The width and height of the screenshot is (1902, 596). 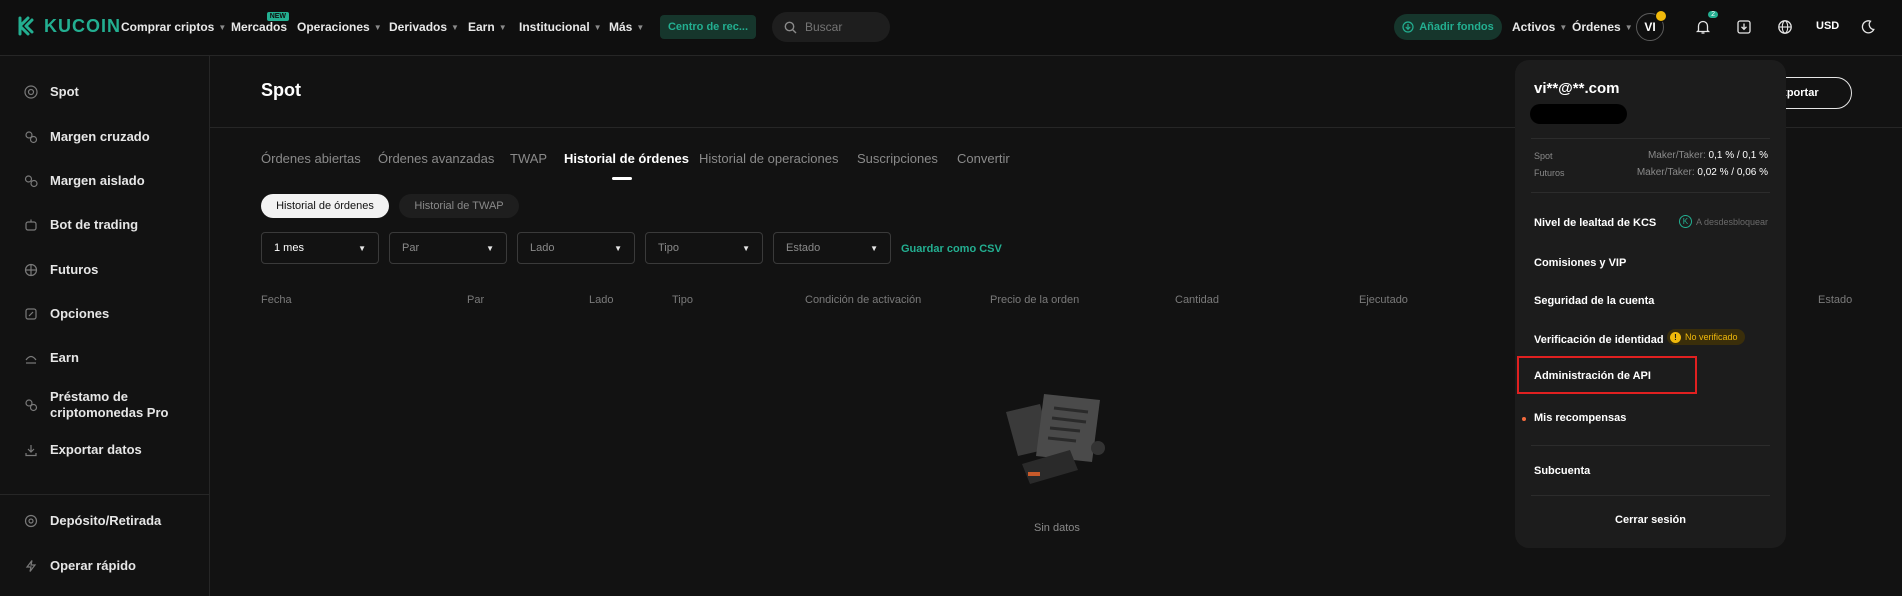 What do you see at coordinates (668, 248) in the screenshot?
I see `select-value: Tipo` at bounding box center [668, 248].